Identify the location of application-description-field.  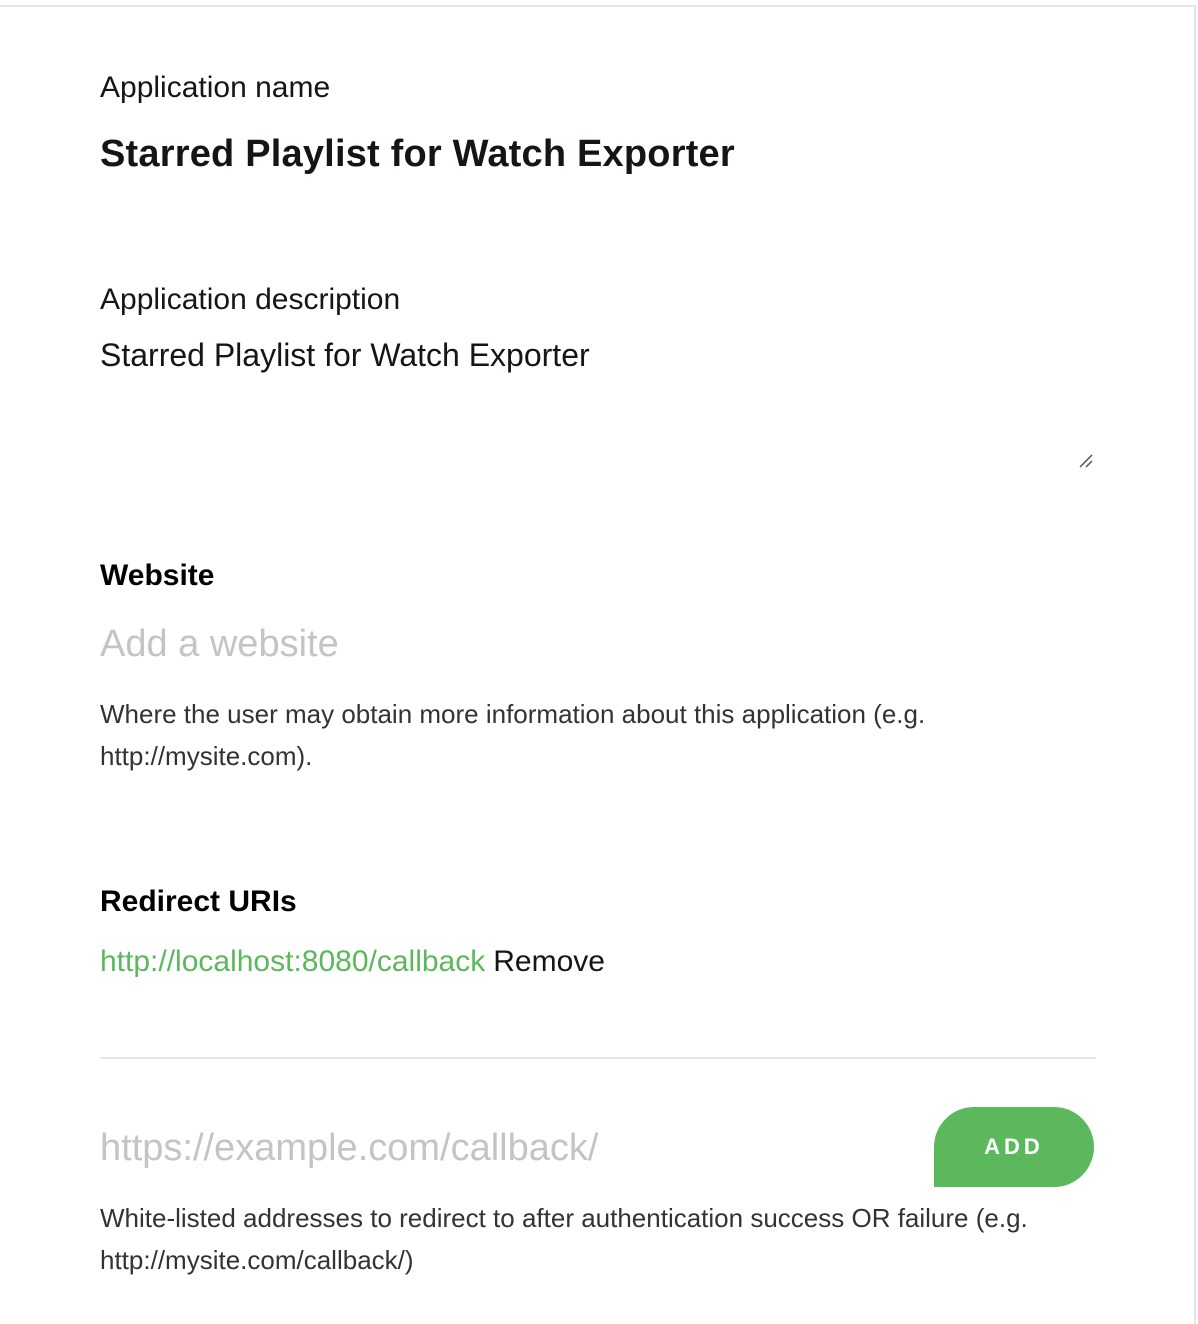
(598, 405).